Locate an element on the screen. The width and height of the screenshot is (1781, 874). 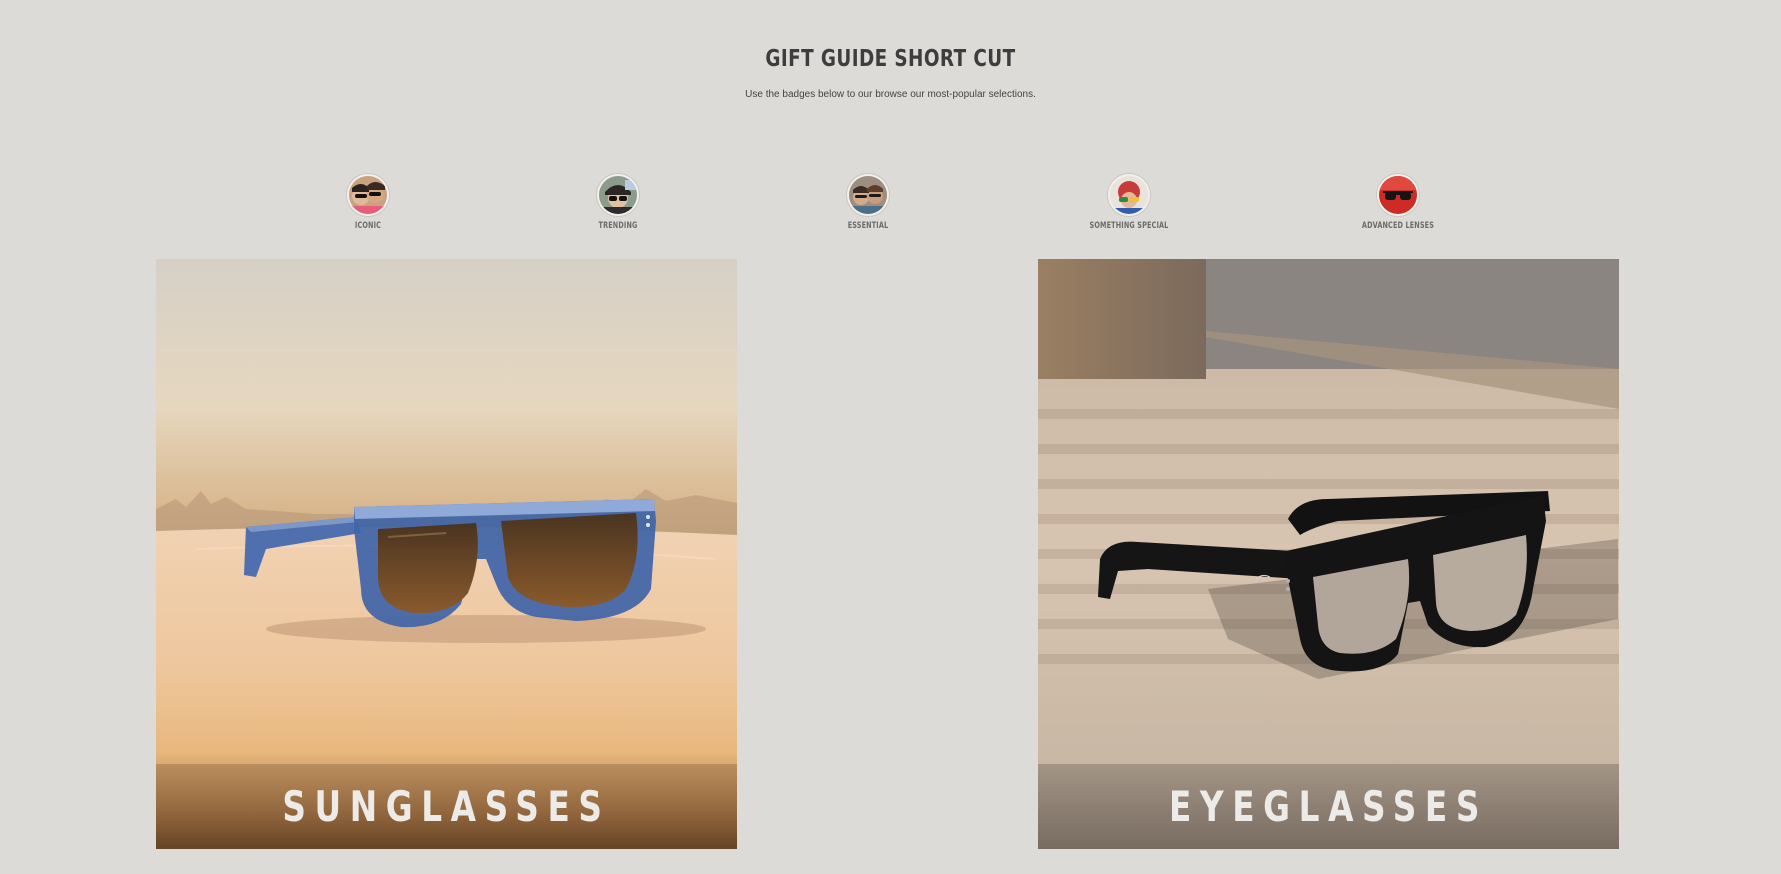
something-special-photo-icon is located at coordinates (1129, 195).